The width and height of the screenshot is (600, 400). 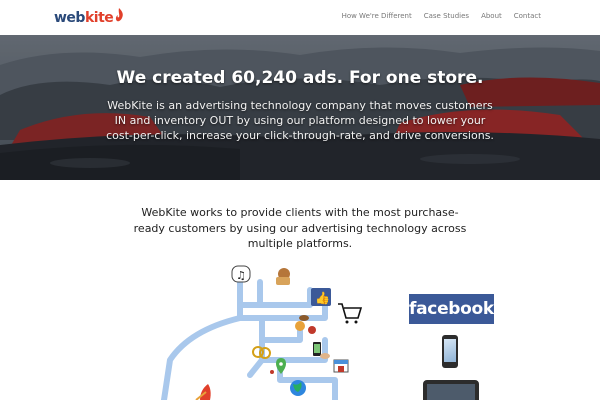 I want to click on dog-icon, so click(x=283, y=276).